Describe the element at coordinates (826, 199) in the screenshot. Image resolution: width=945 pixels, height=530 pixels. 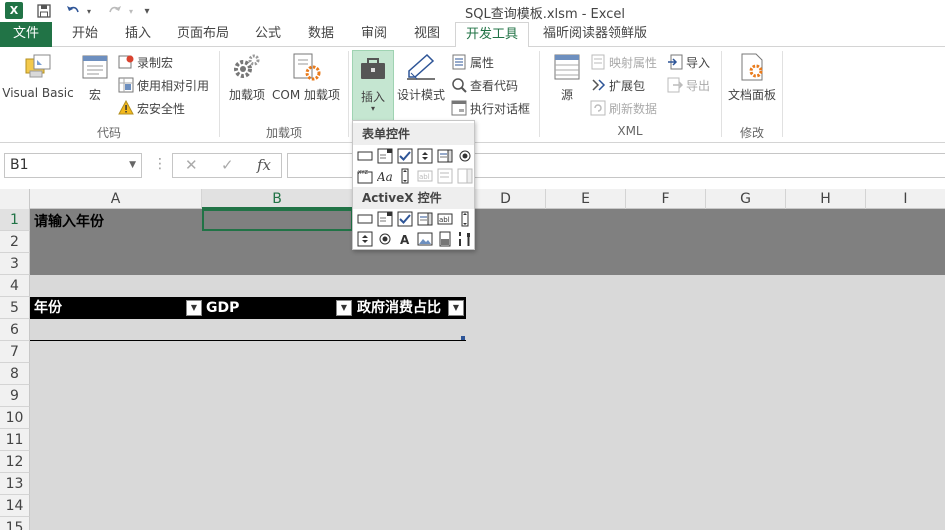
I see `column-header-h: H` at that location.